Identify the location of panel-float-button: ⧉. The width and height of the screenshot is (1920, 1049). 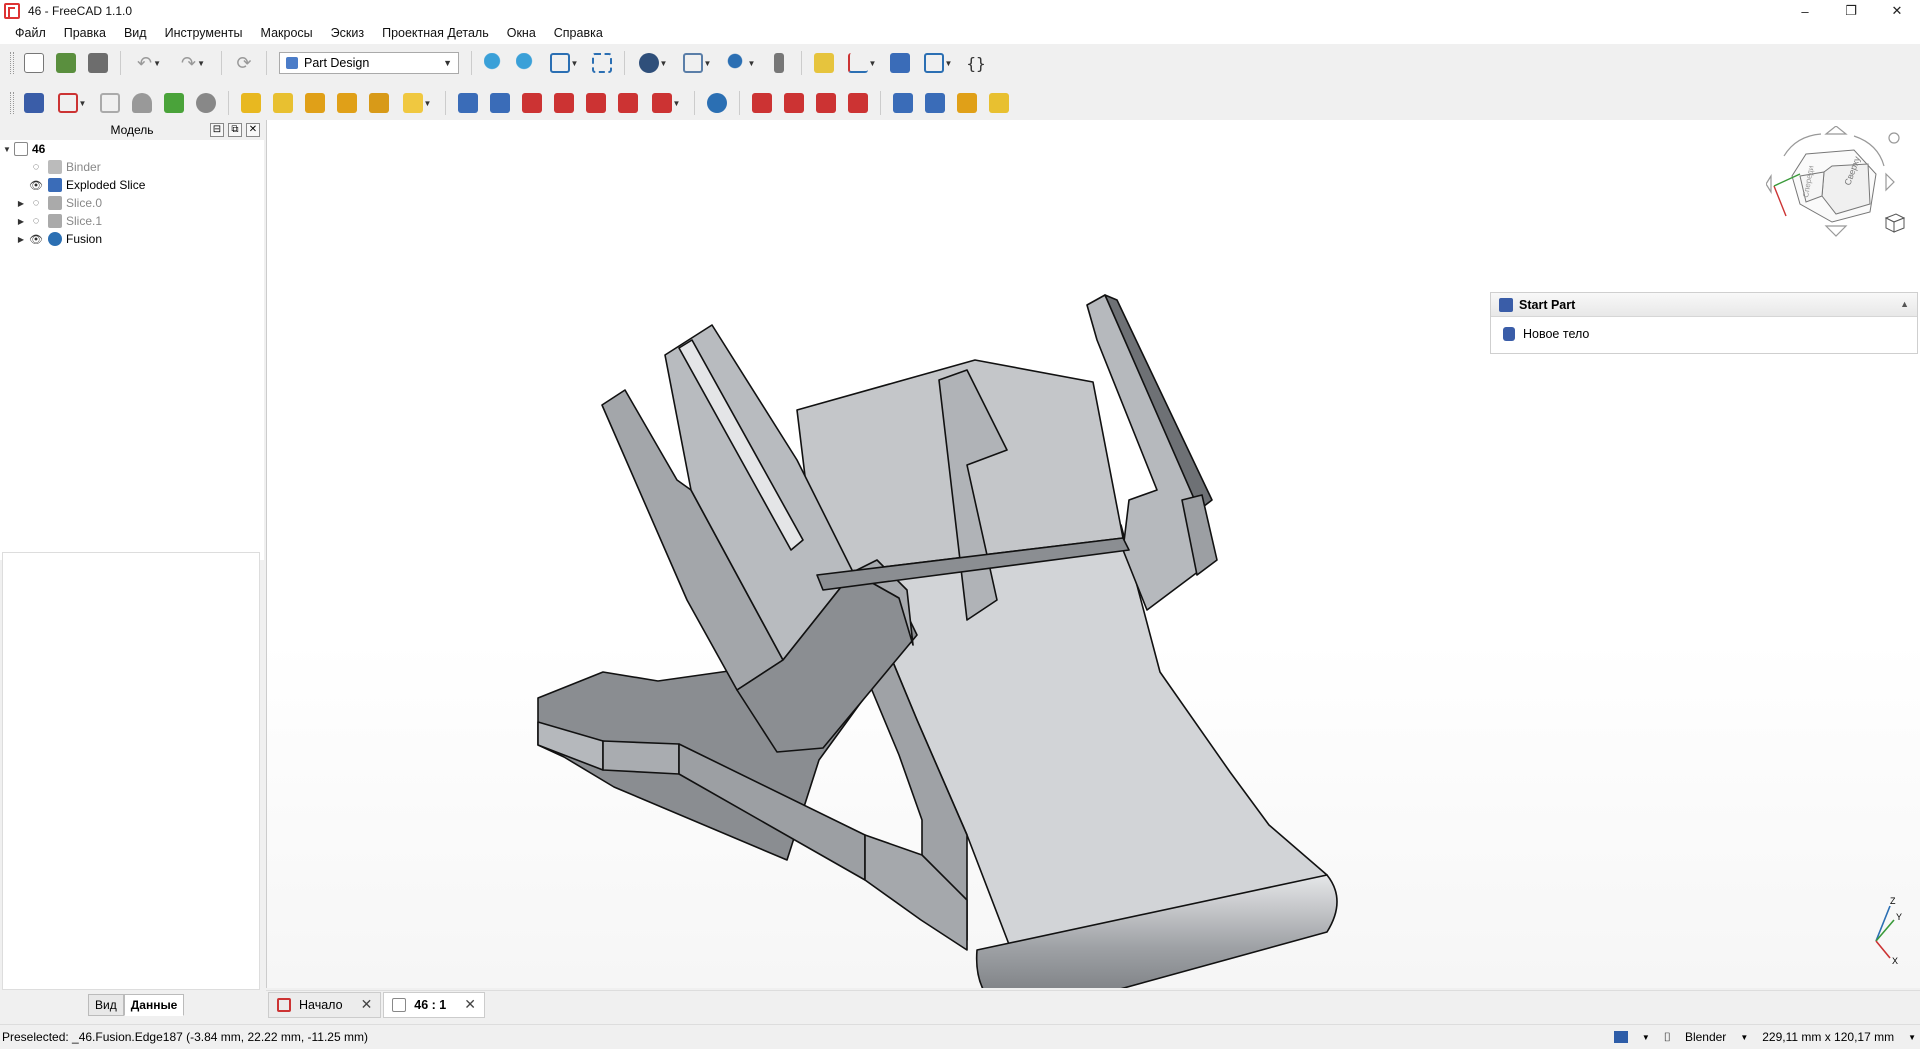
(235, 130).